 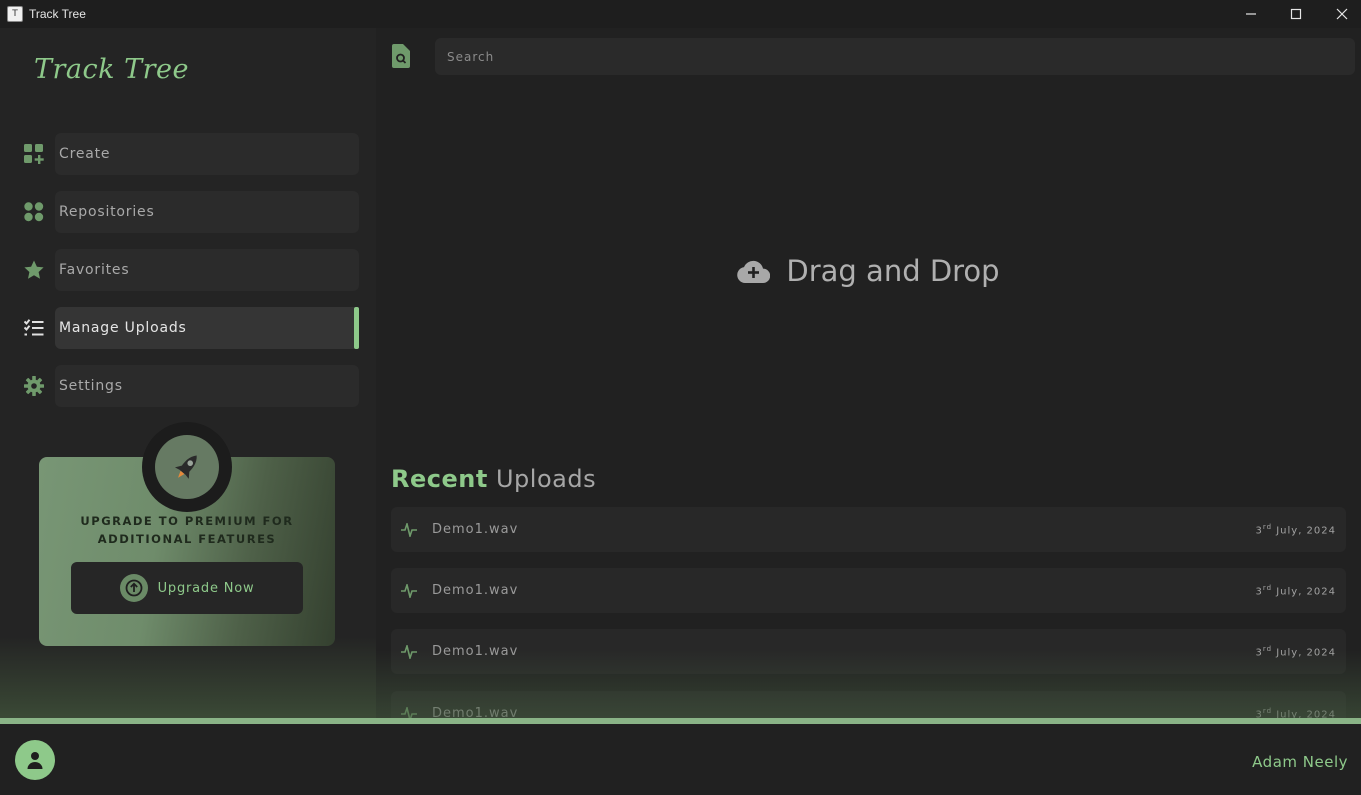 I want to click on sidebar-item-repositories: Repositories, so click(x=190, y=212).